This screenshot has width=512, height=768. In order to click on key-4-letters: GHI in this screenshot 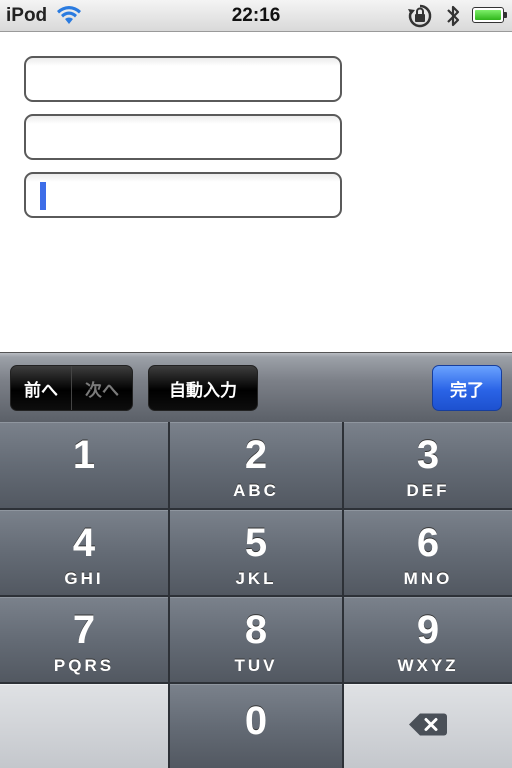, I will do `click(84, 578)`.